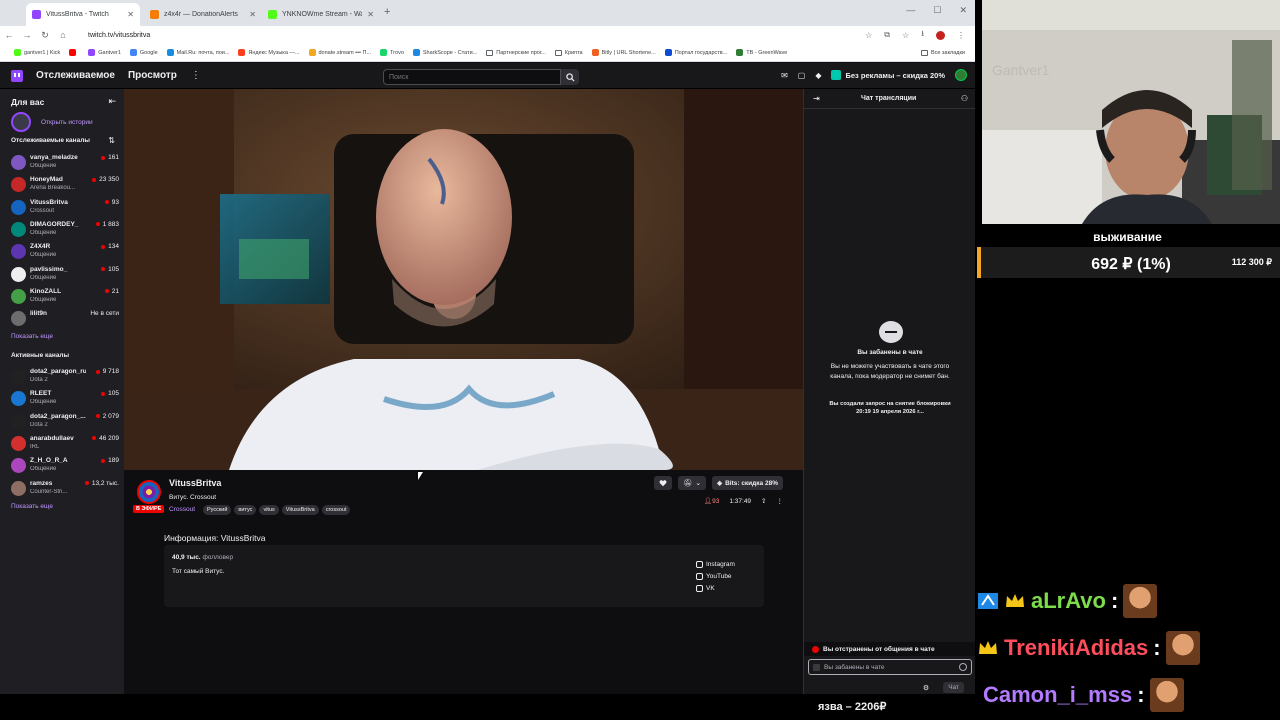 This screenshot has width=1280, height=720. What do you see at coordinates (37, 52) in the screenshot?
I see `bookmark-item: gantver1 | Kick` at bounding box center [37, 52].